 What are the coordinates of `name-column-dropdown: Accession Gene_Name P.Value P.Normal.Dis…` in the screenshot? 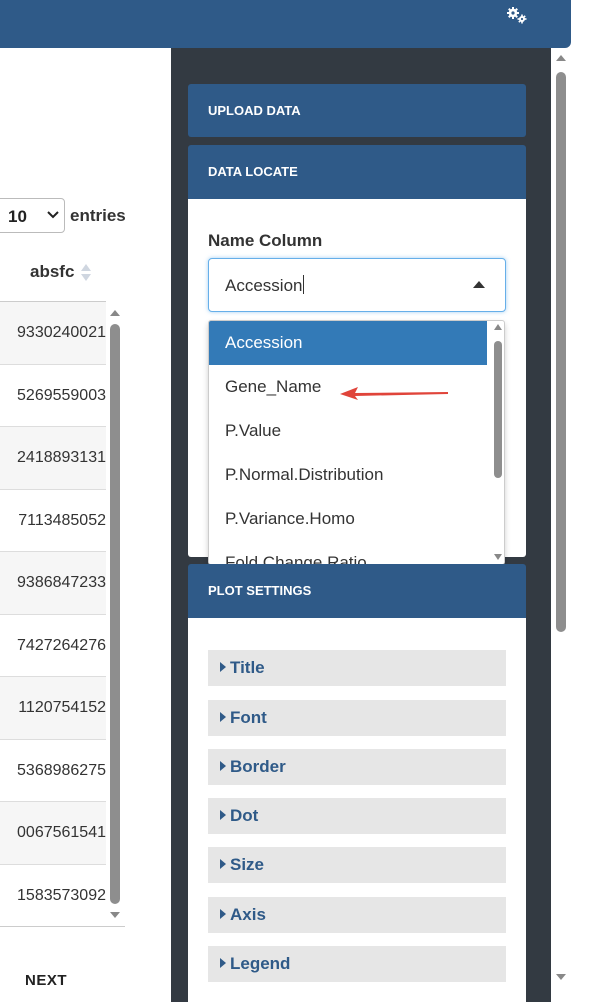 It's located at (356, 442).